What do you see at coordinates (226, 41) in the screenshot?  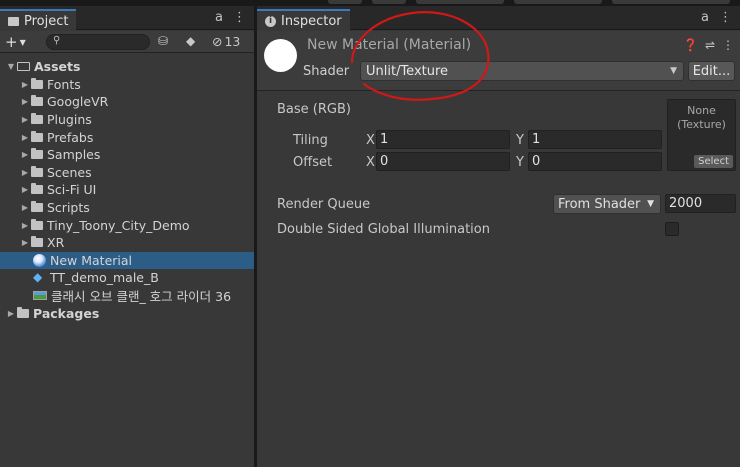 I see `hidden-packages-toggle: ⊘ 13` at bounding box center [226, 41].